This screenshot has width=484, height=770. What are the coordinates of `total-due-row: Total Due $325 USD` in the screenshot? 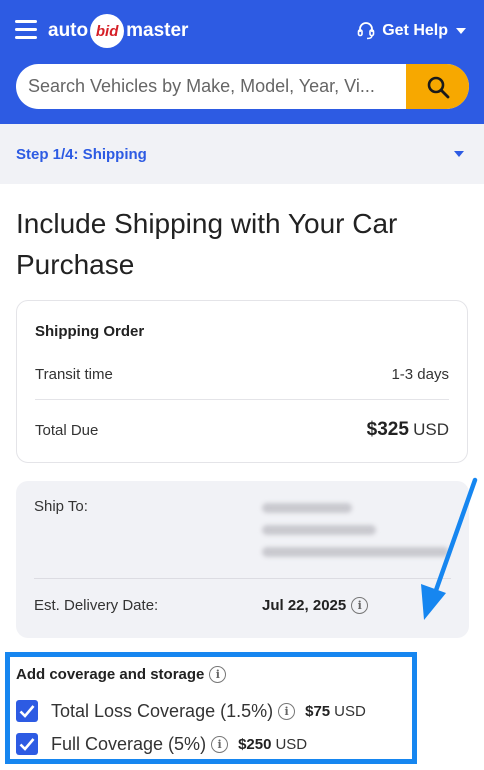 It's located at (242, 430).